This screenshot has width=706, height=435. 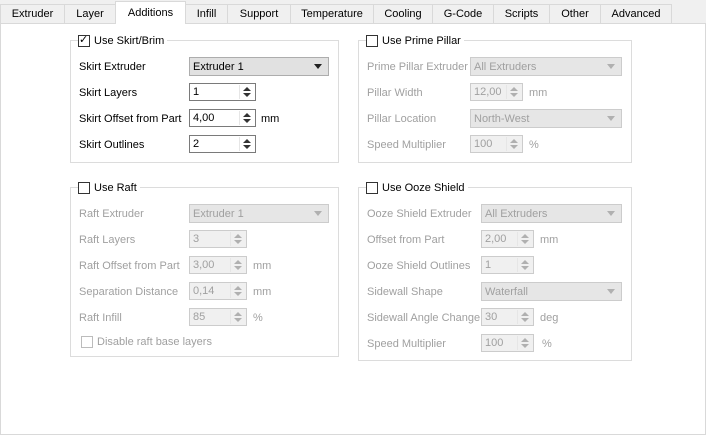 What do you see at coordinates (547, 344) in the screenshot?
I see `ooze-speed-unit: %` at bounding box center [547, 344].